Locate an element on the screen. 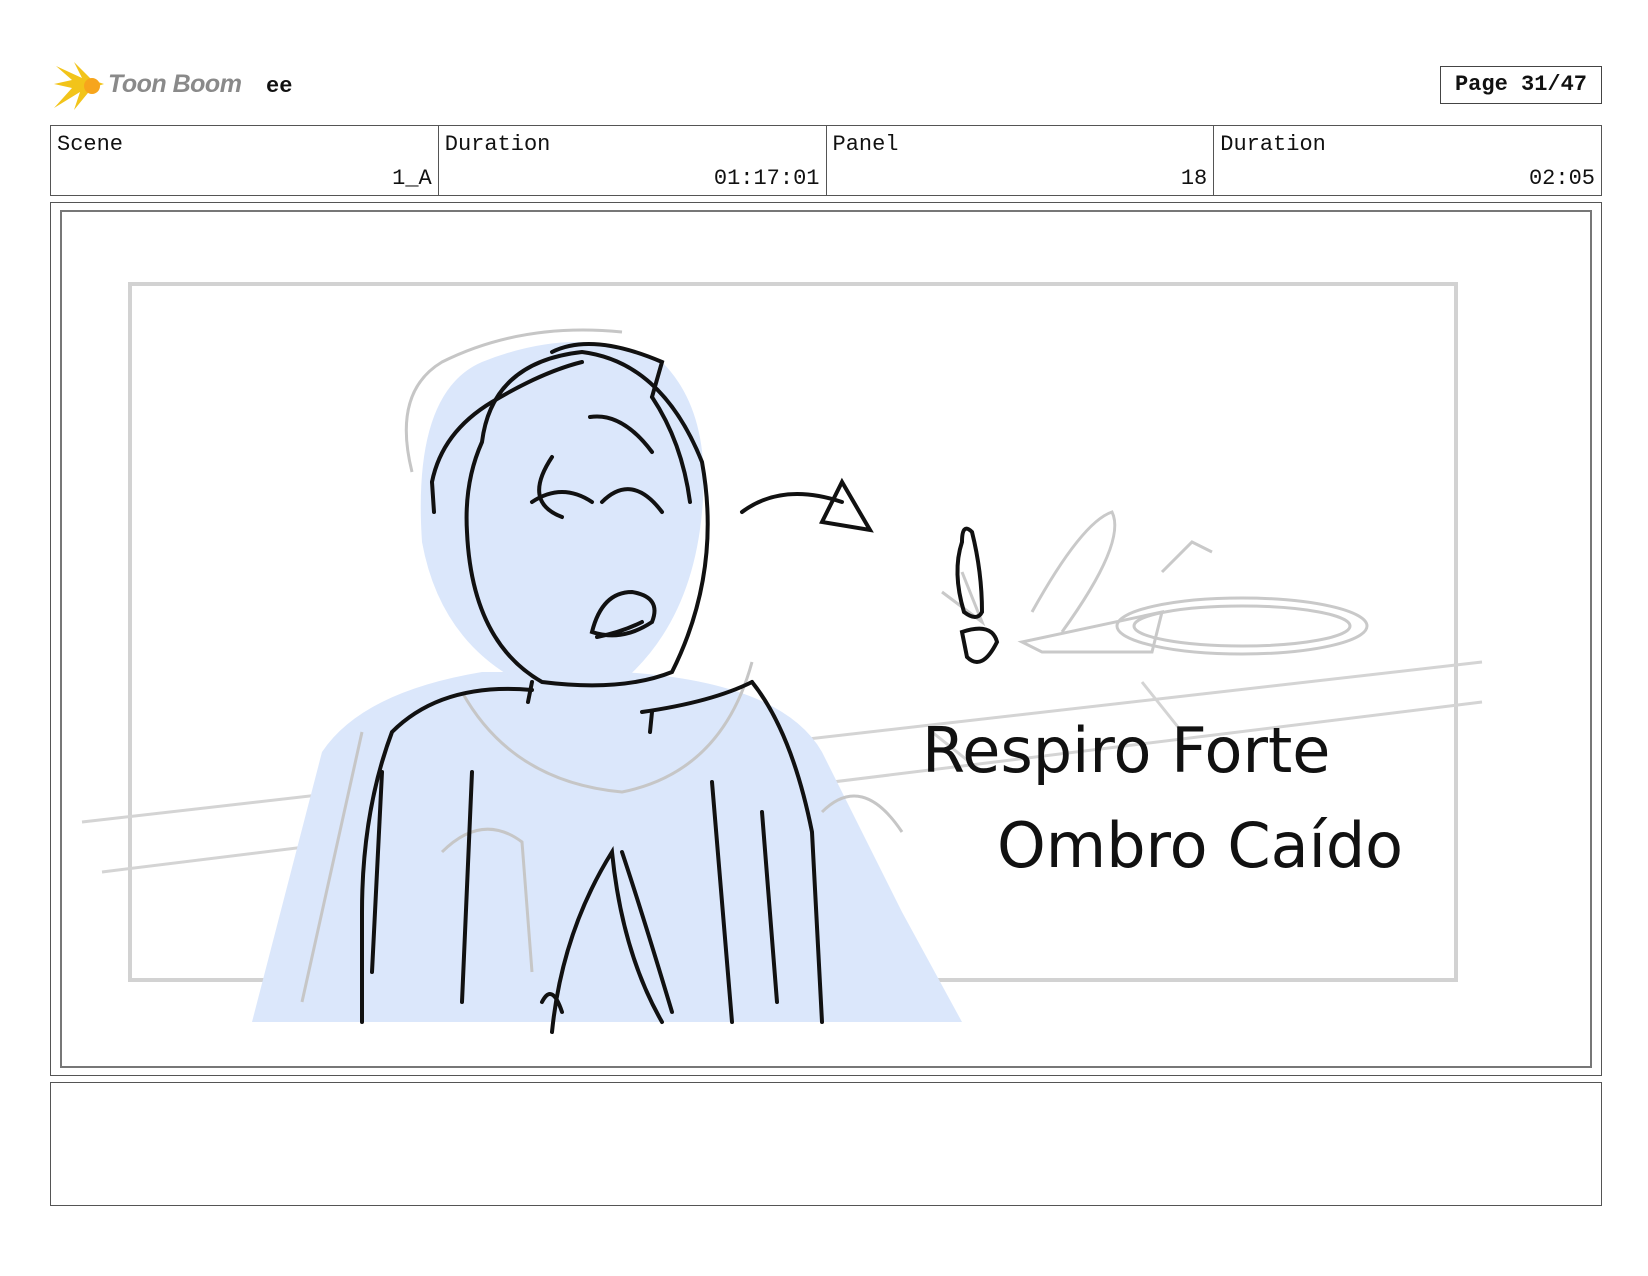 The height and width of the screenshot is (1276, 1648). project-name: ee is located at coordinates (279, 86).